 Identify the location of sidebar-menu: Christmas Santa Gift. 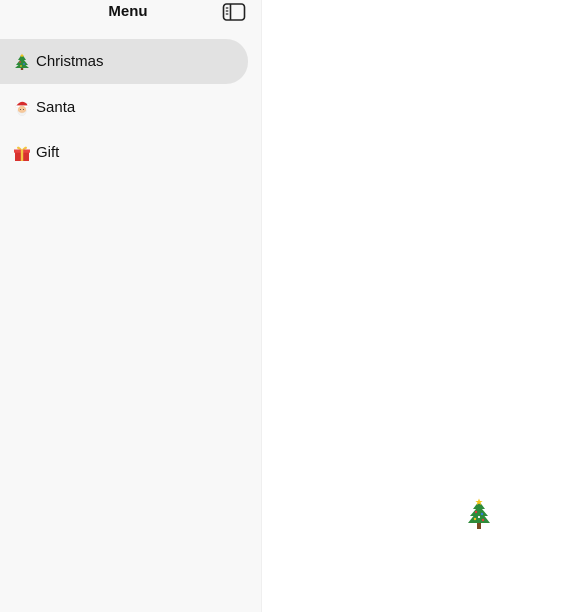
(124, 107).